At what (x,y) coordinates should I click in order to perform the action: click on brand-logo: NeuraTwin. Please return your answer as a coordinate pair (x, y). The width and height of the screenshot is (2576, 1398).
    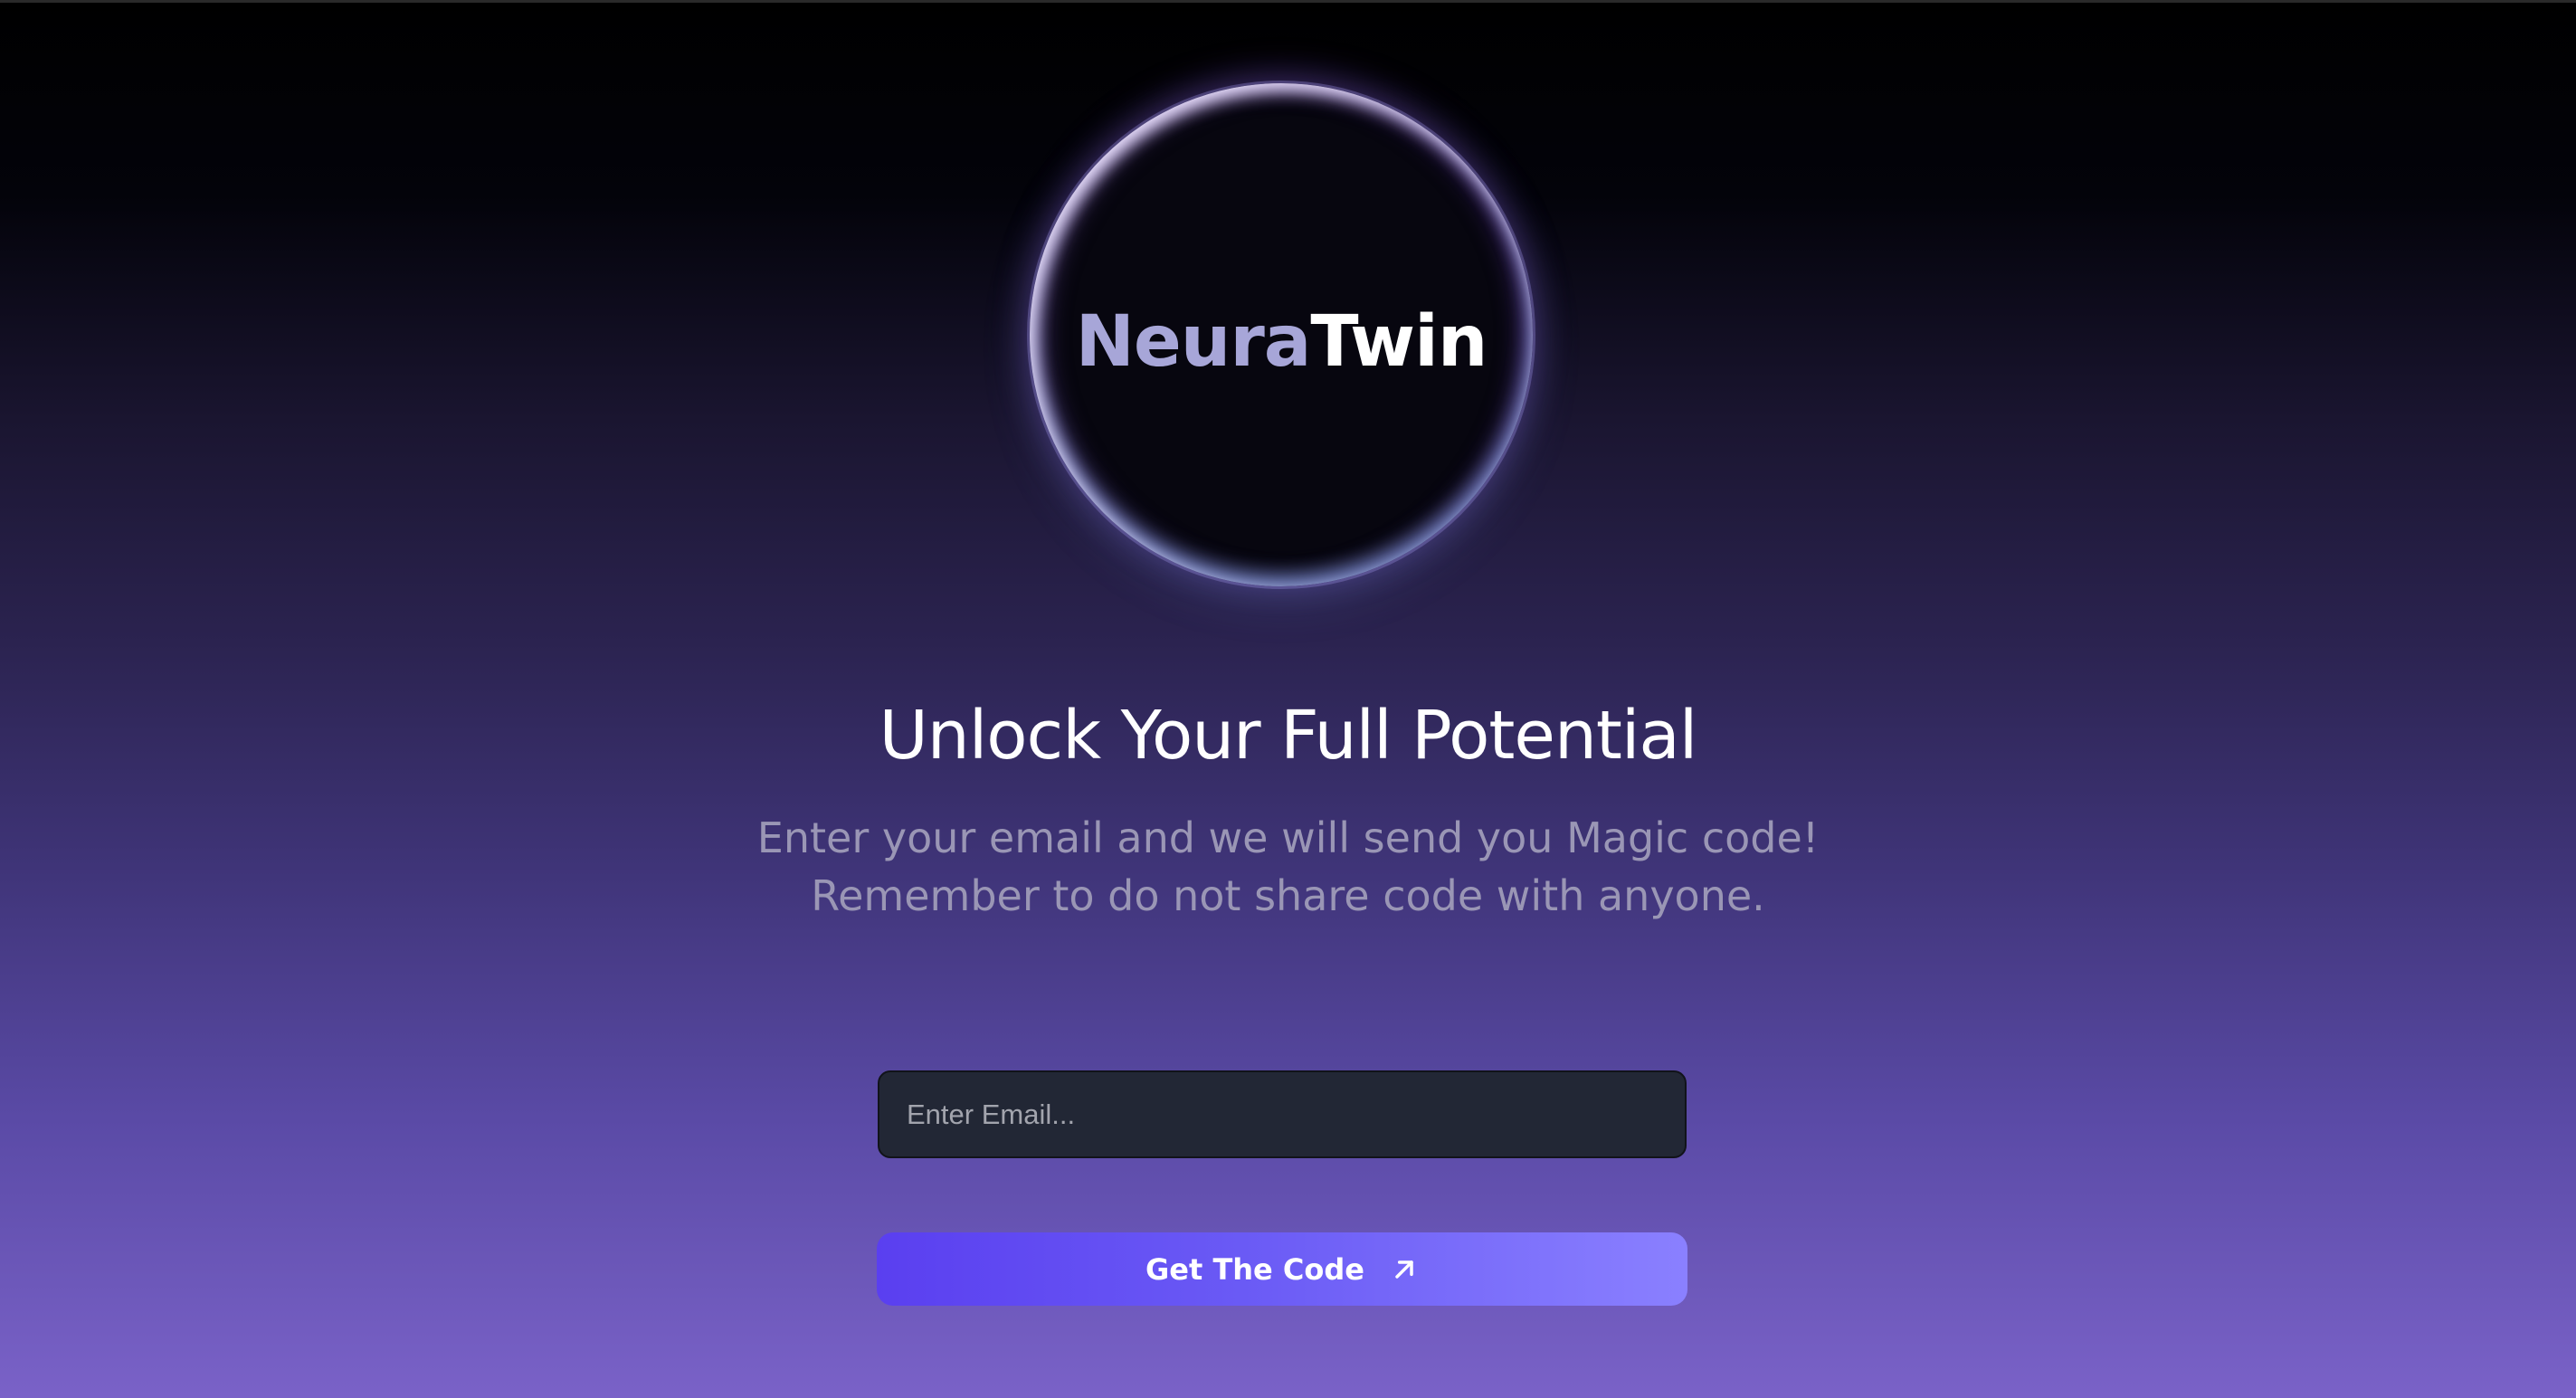
    Looking at the image, I should click on (1281, 342).